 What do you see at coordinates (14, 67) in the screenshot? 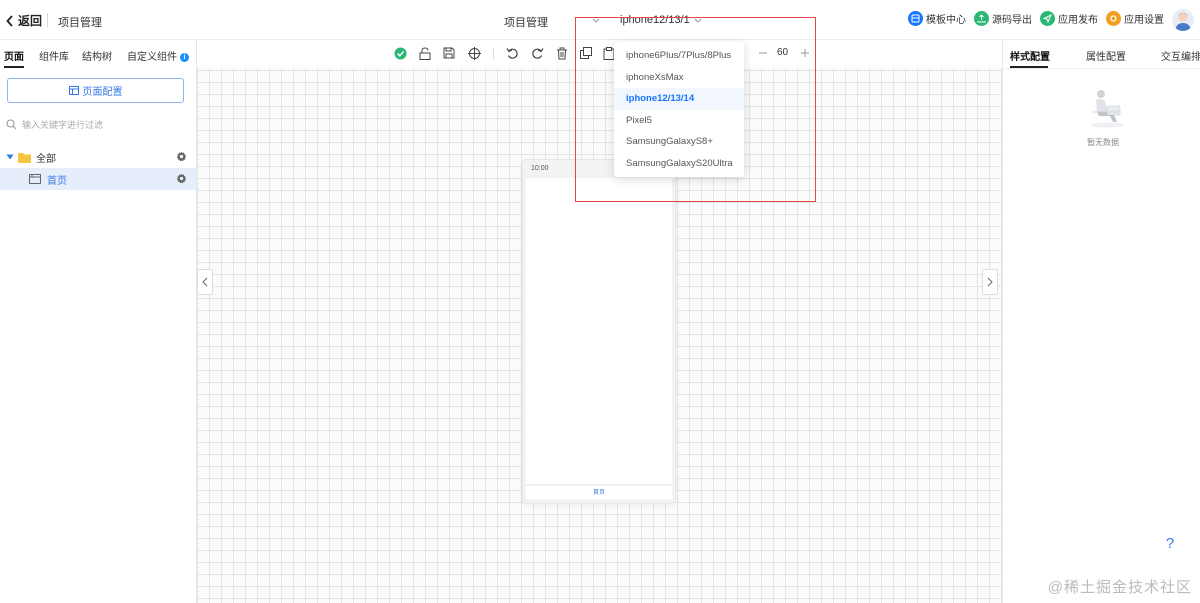
I see `active-tab-indicator` at bounding box center [14, 67].